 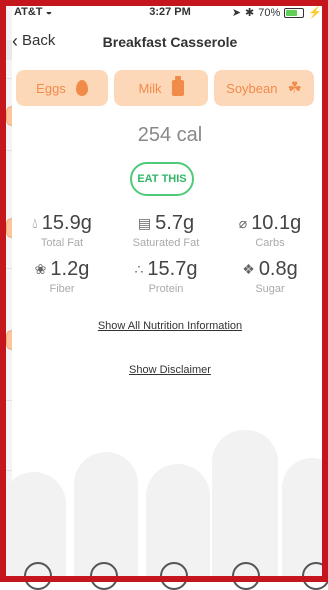 What do you see at coordinates (270, 289) in the screenshot?
I see `nutrient-label: Sugar` at bounding box center [270, 289].